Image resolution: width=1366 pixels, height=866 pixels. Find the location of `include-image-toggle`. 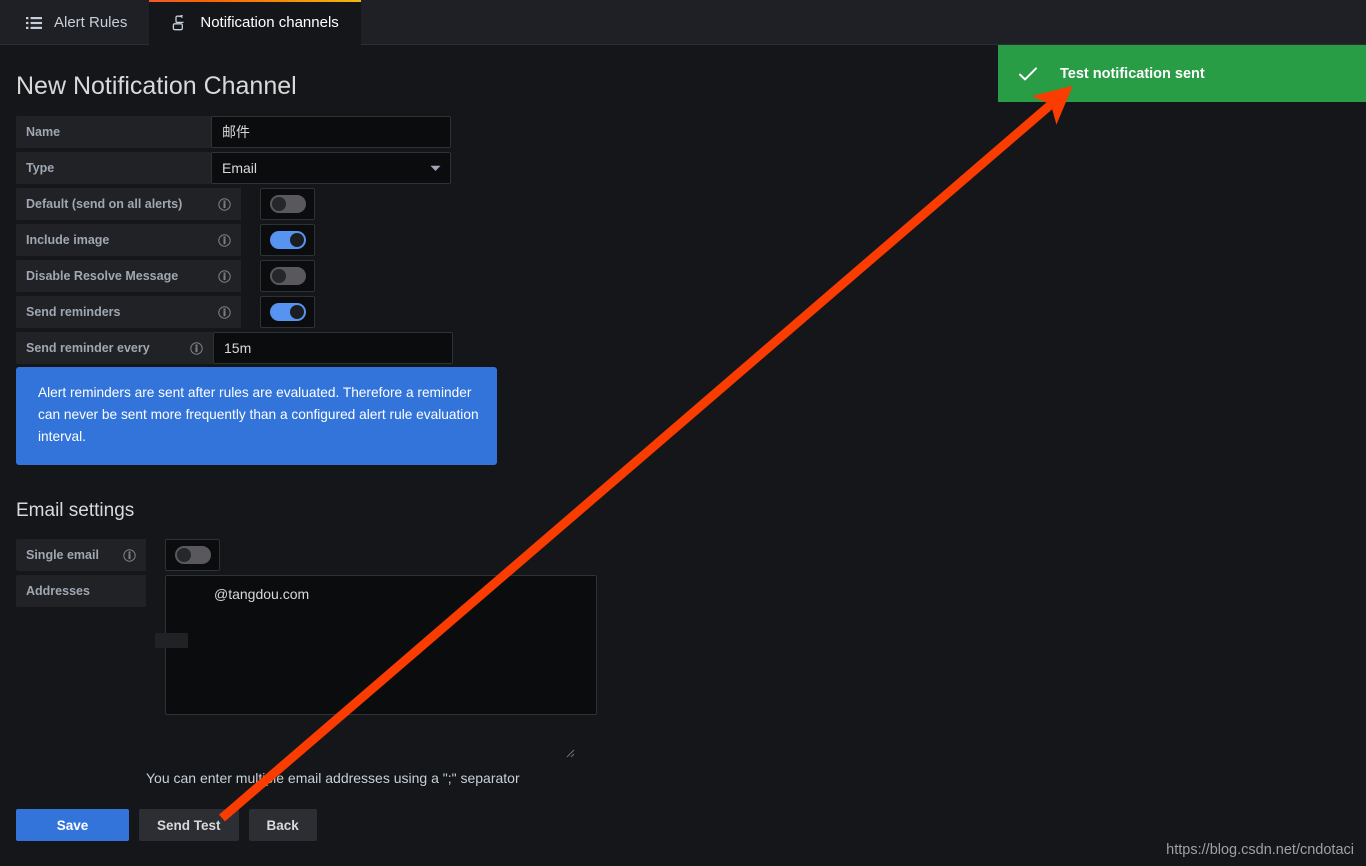

include-image-toggle is located at coordinates (287, 240).